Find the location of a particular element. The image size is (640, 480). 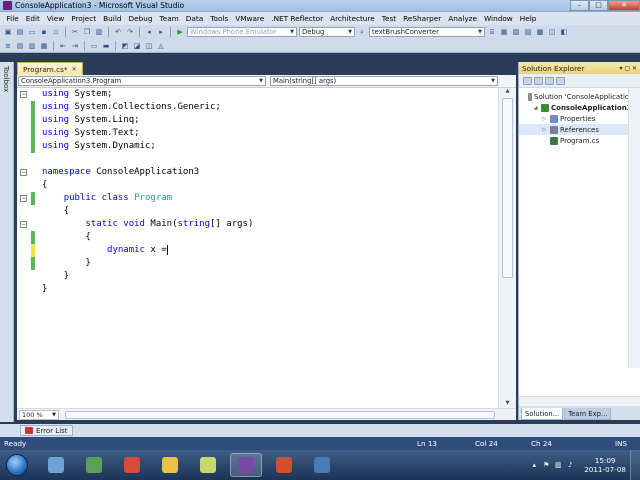

tree-item-solution-consoleapplication3: Solution 'ConsoleApplication3' is located at coordinates (579, 96).